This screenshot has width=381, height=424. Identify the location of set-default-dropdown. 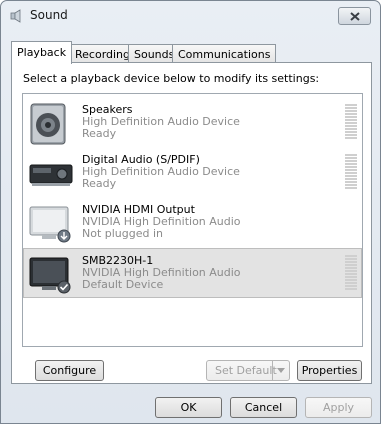
(280, 370).